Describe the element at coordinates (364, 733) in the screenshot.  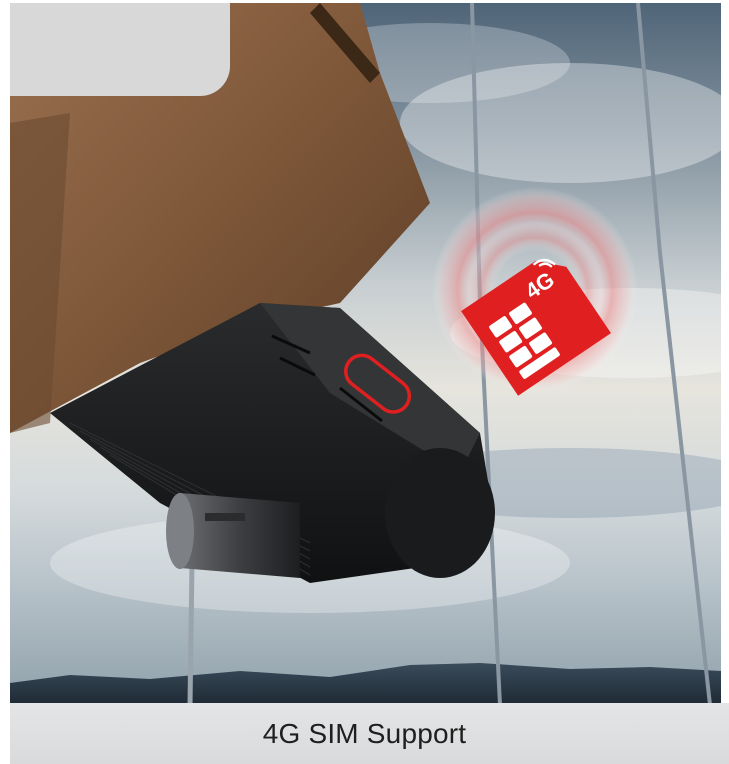
I see `caption-title: 4G SIM Support` at that location.